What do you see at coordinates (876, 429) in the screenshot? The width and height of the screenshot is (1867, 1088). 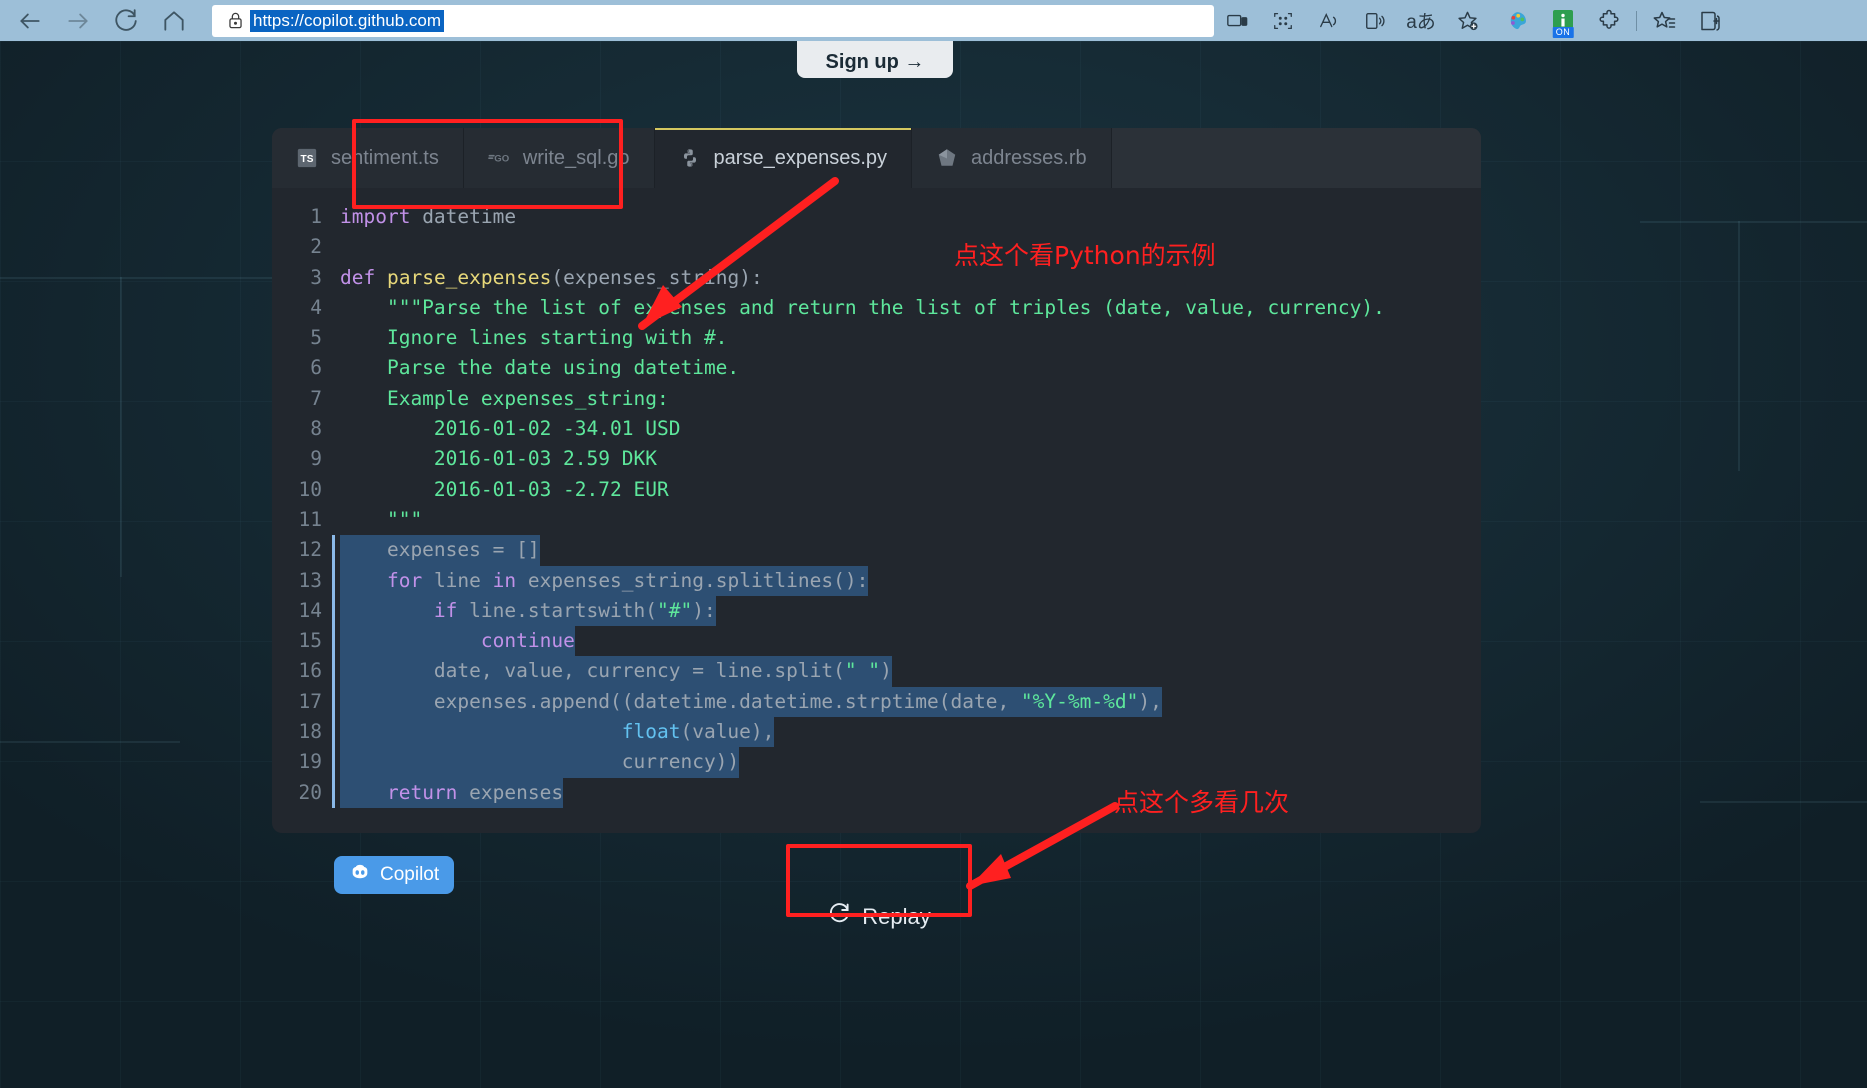 I see `code-line: 8 2016-01-02 -34.01 USD` at bounding box center [876, 429].